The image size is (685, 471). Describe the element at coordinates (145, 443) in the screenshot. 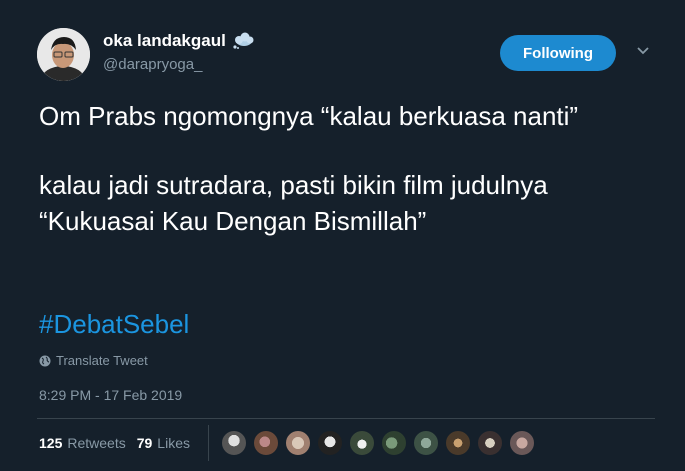

I see `likes-count: 79` at that location.